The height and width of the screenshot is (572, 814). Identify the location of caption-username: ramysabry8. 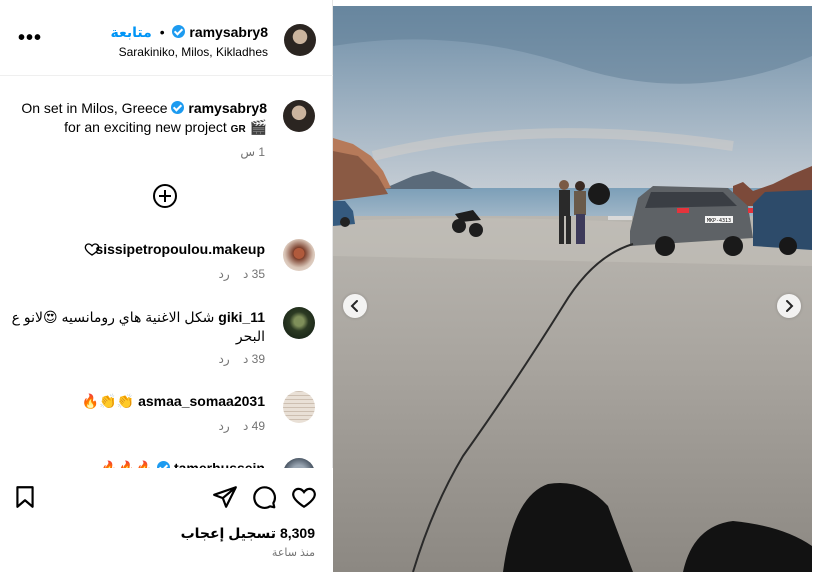
(227, 108).